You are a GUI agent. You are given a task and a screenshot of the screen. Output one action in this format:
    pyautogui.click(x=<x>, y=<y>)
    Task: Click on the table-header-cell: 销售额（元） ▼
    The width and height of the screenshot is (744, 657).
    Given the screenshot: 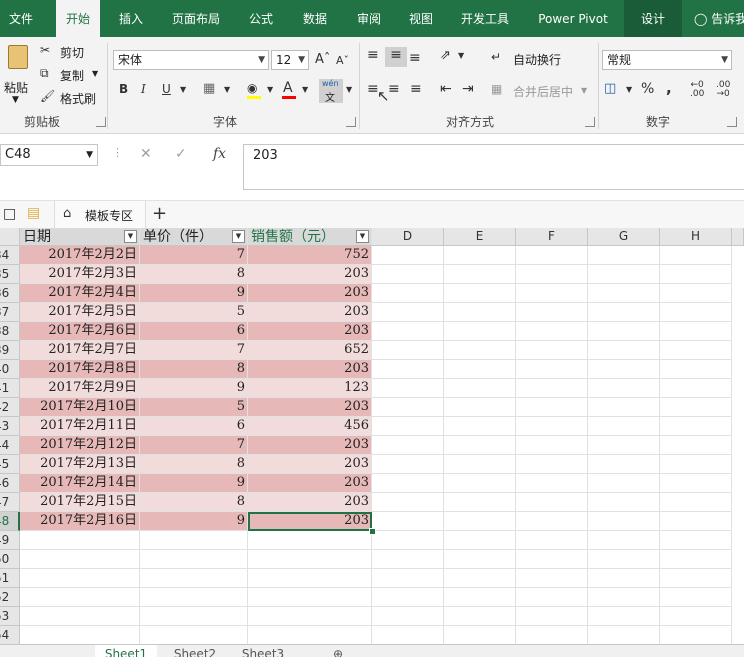 What is the action you would take?
    pyautogui.click(x=310, y=237)
    